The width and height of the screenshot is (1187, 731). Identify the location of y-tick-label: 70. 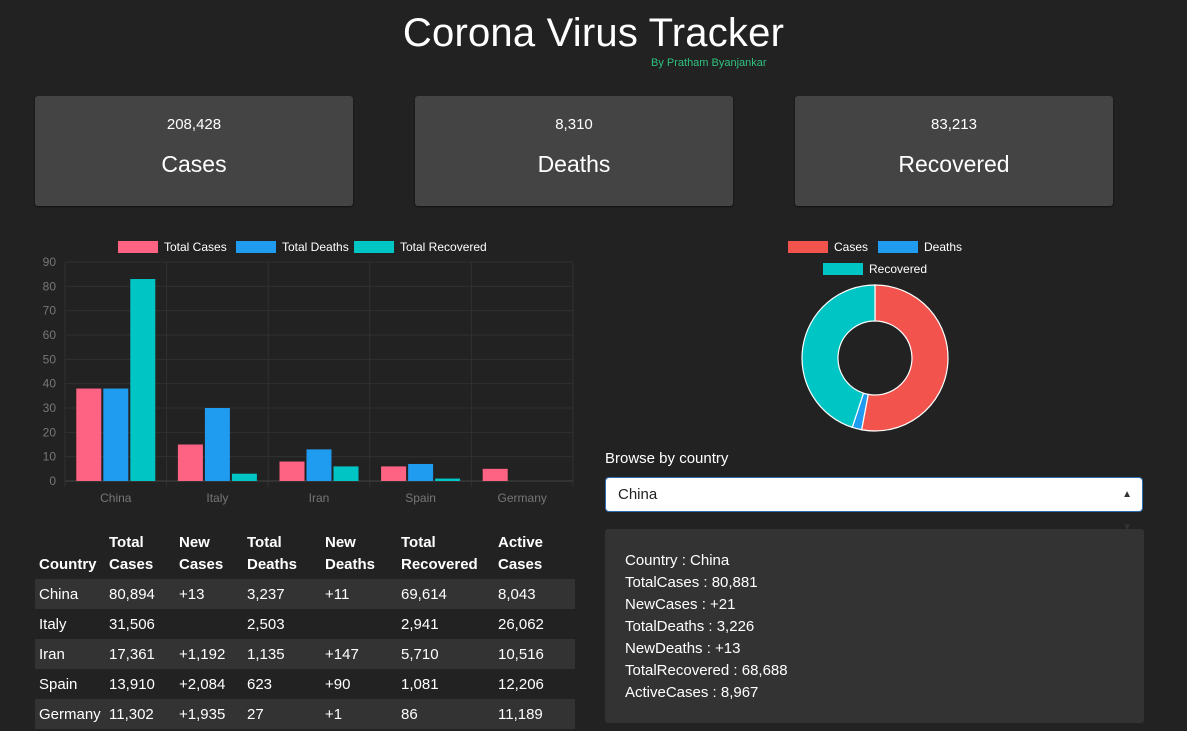
(50, 311).